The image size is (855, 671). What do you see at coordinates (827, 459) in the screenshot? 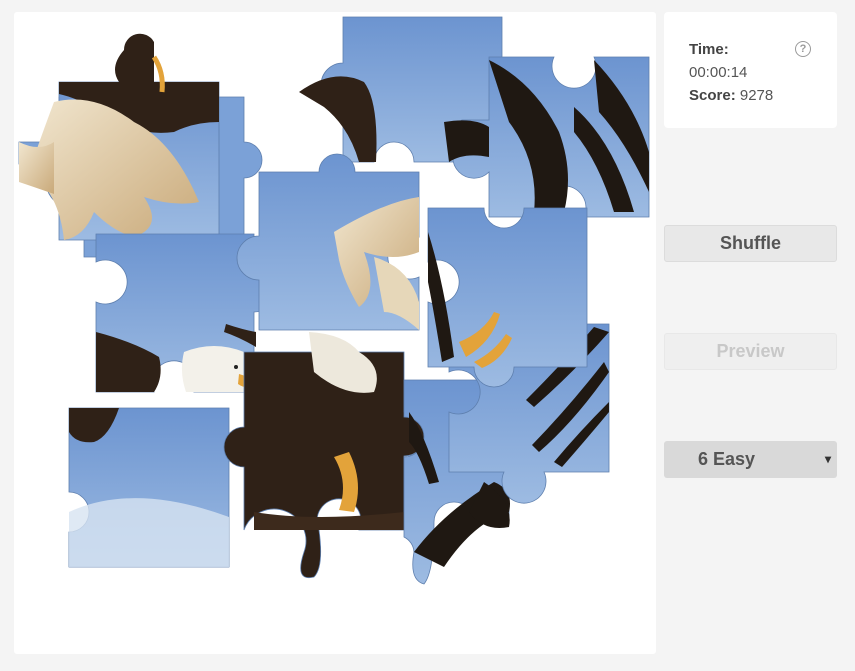
I see `chevron-down-icon: ▾` at bounding box center [827, 459].